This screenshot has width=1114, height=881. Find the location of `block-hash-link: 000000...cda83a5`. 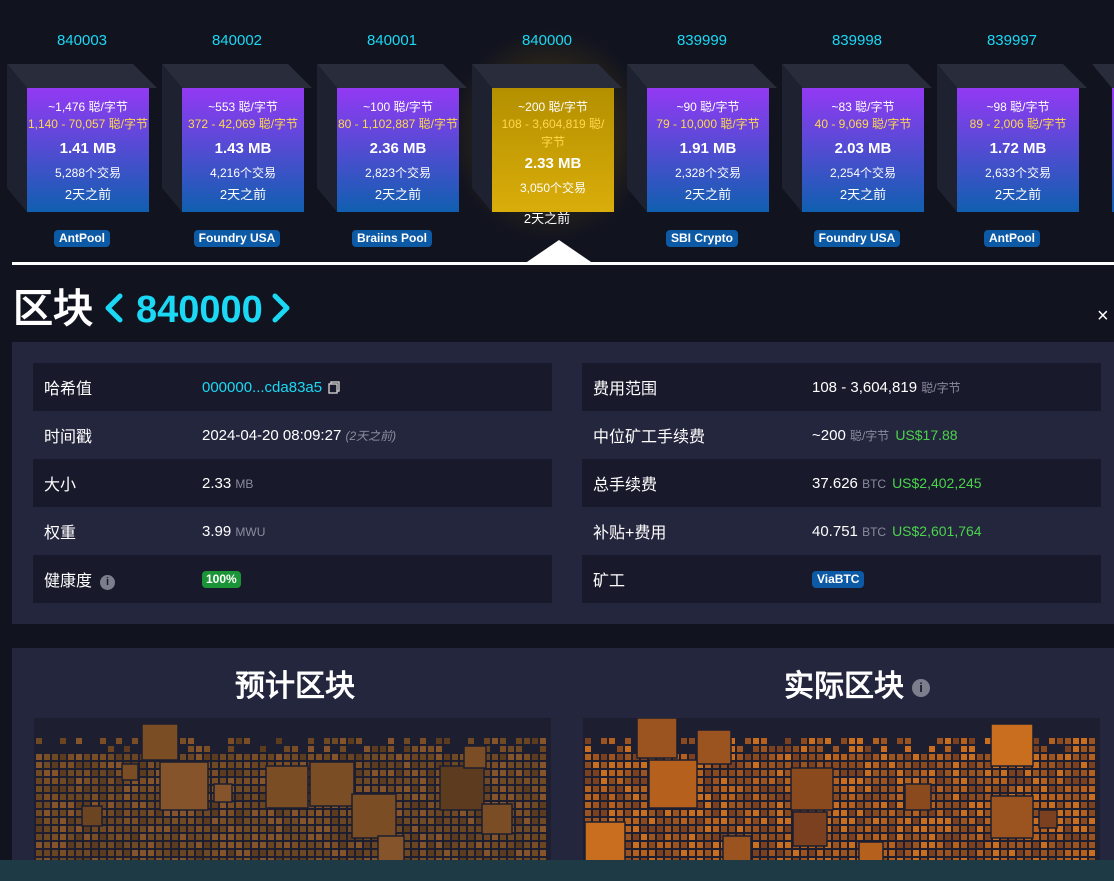

block-hash-link: 000000...cda83a5 is located at coordinates (262, 387).